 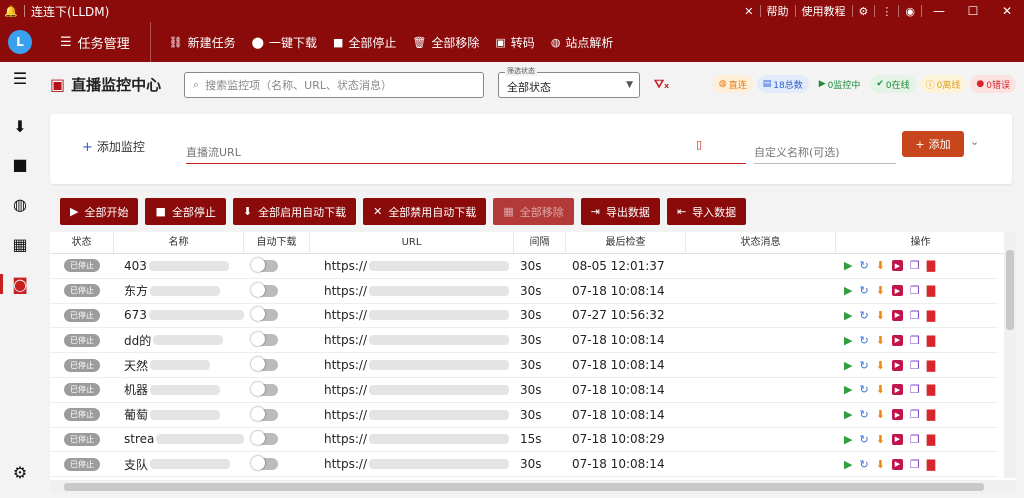 What do you see at coordinates (921, 242) in the screenshot?
I see `col-operations: 操作` at bounding box center [921, 242].